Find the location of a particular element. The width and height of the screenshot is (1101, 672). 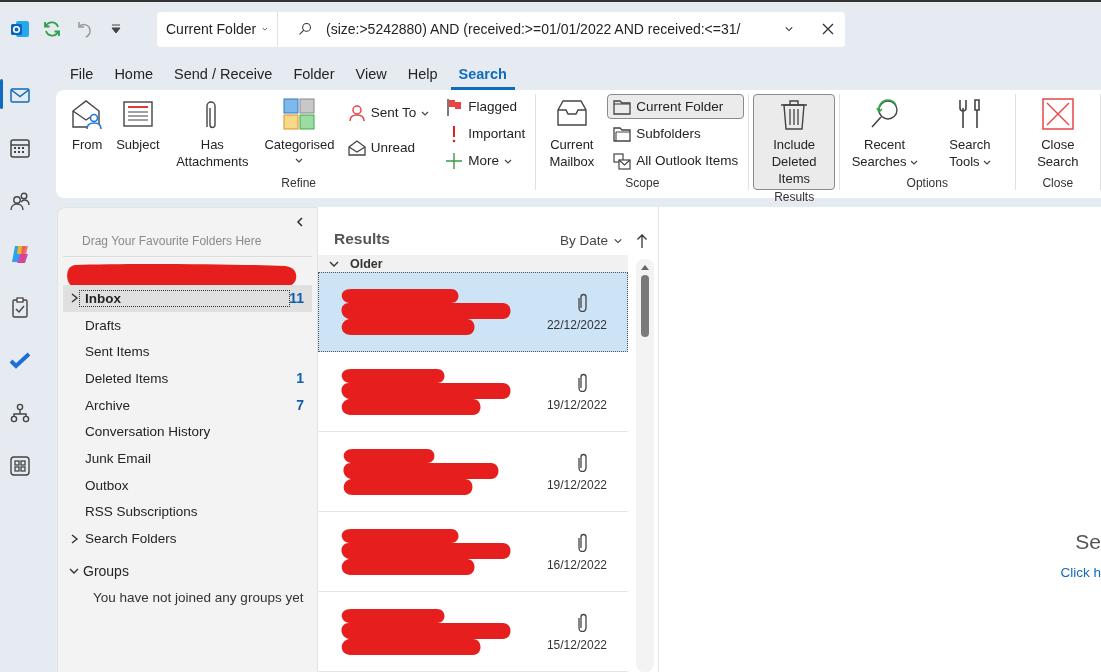

ribbon-tab: Folder is located at coordinates (314, 78).